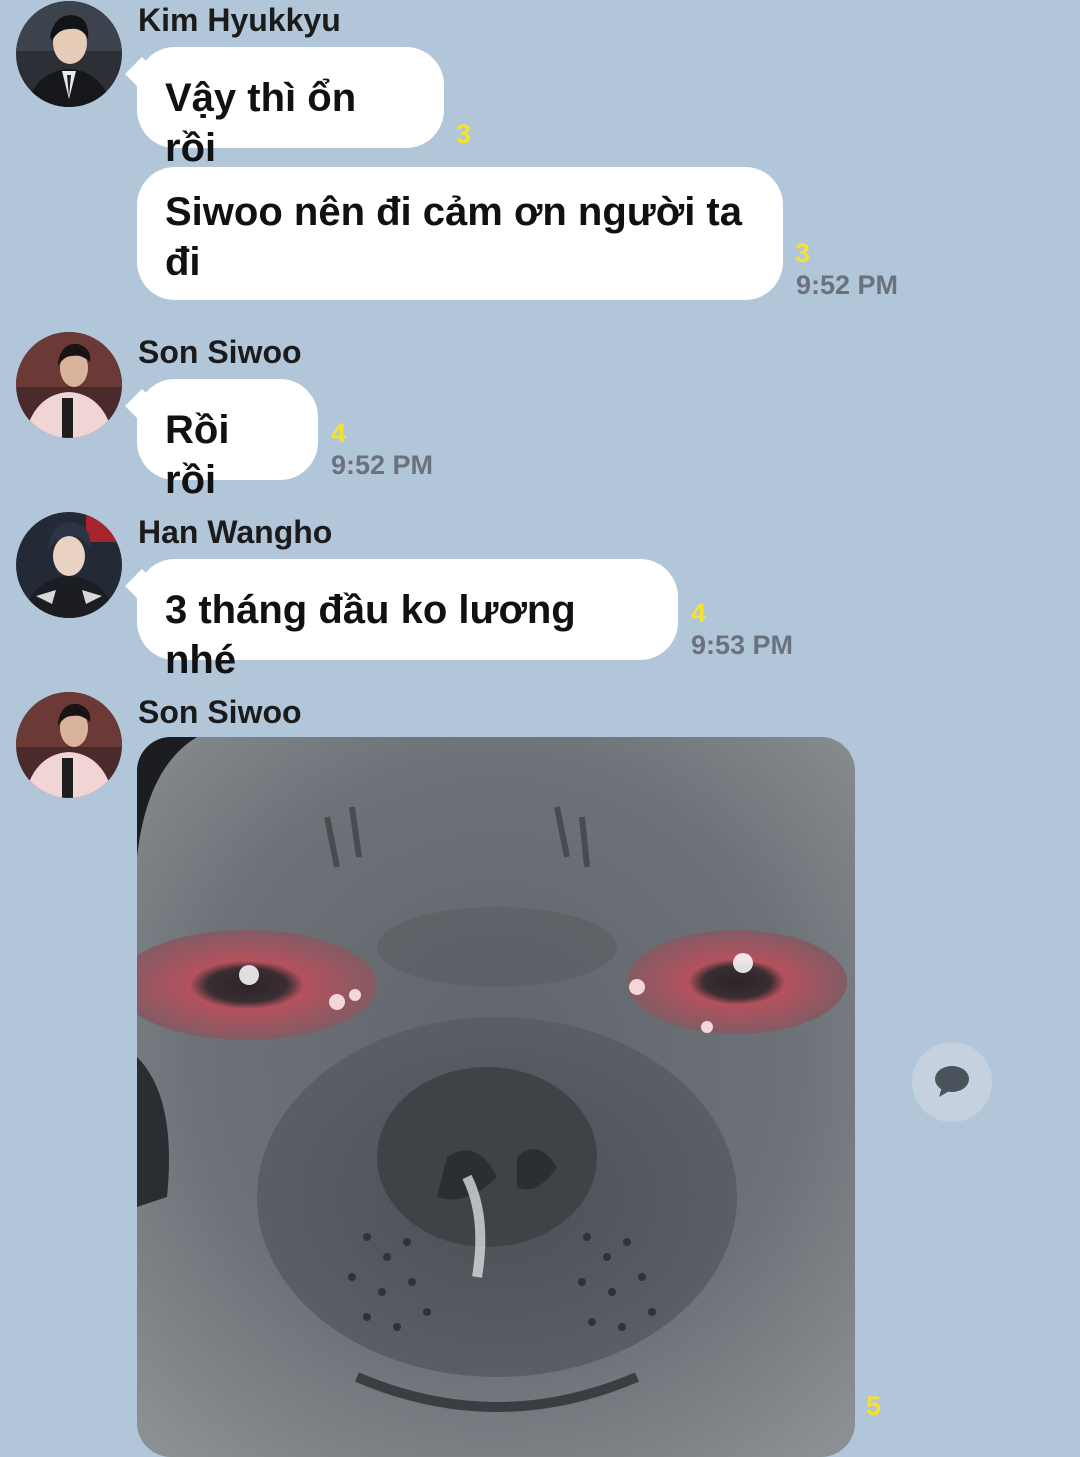 This screenshot has width=1080, height=1457. I want to click on message-bubble: Rồi rồi, so click(227, 440).